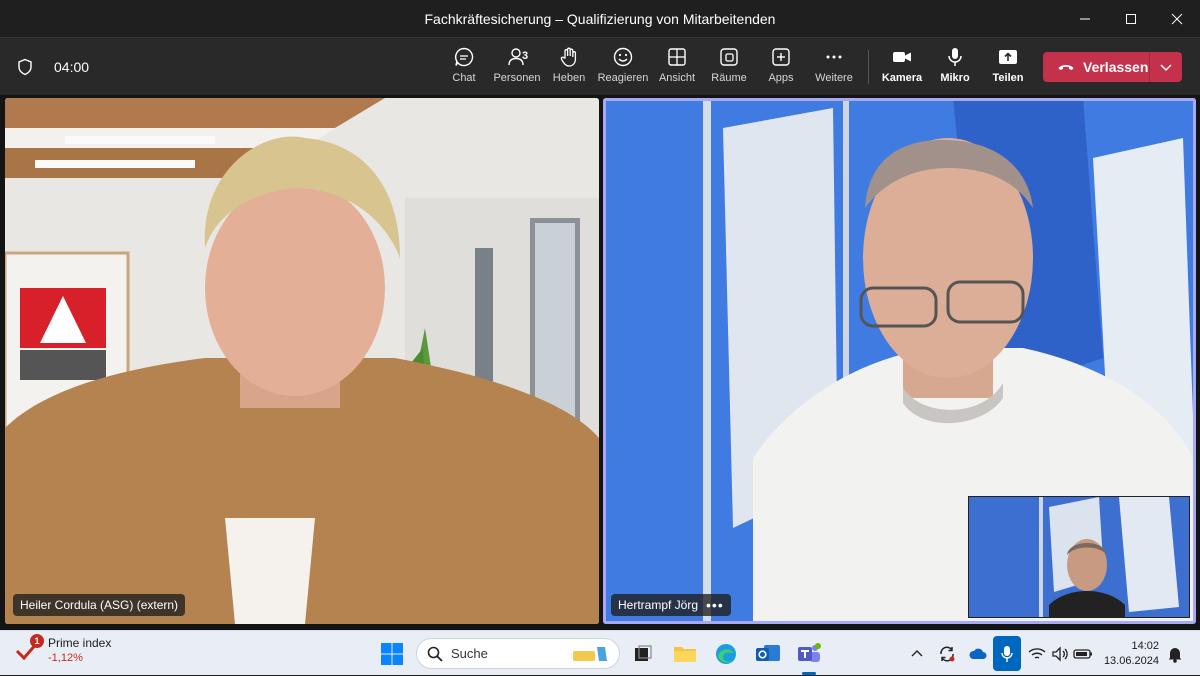  Describe the element at coordinates (955, 57) in the screenshot. I see `microphone-icon` at that location.